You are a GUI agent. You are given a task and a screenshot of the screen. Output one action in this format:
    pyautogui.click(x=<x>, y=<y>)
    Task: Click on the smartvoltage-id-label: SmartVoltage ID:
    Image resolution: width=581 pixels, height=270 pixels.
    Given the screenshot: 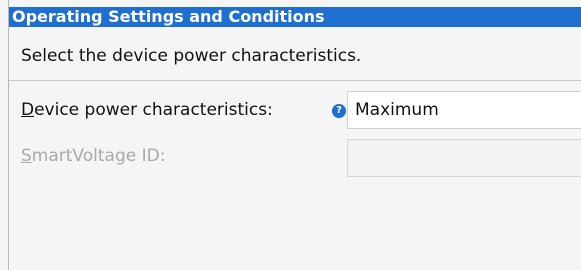 What is the action you would take?
    pyautogui.click(x=93, y=156)
    